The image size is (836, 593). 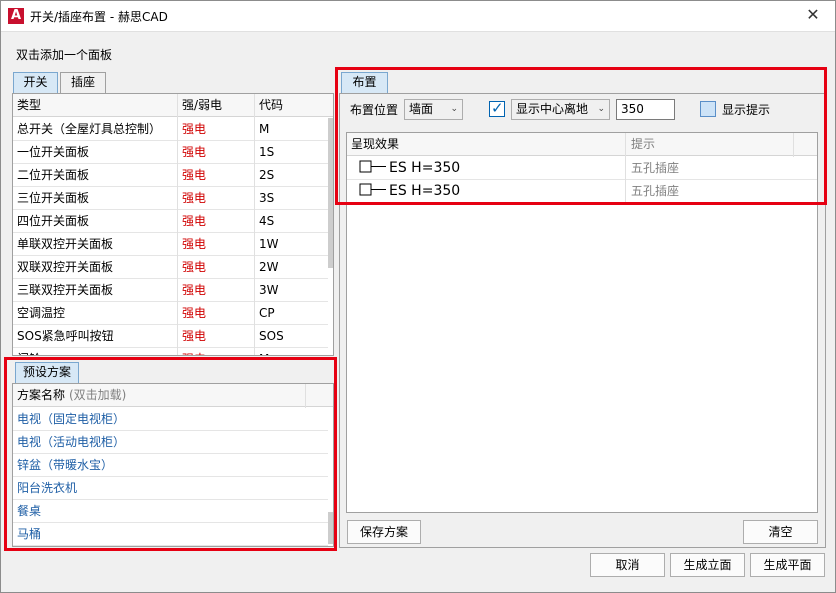 What do you see at coordinates (267, 198) in the screenshot?
I see `row-code: 3S` at bounding box center [267, 198].